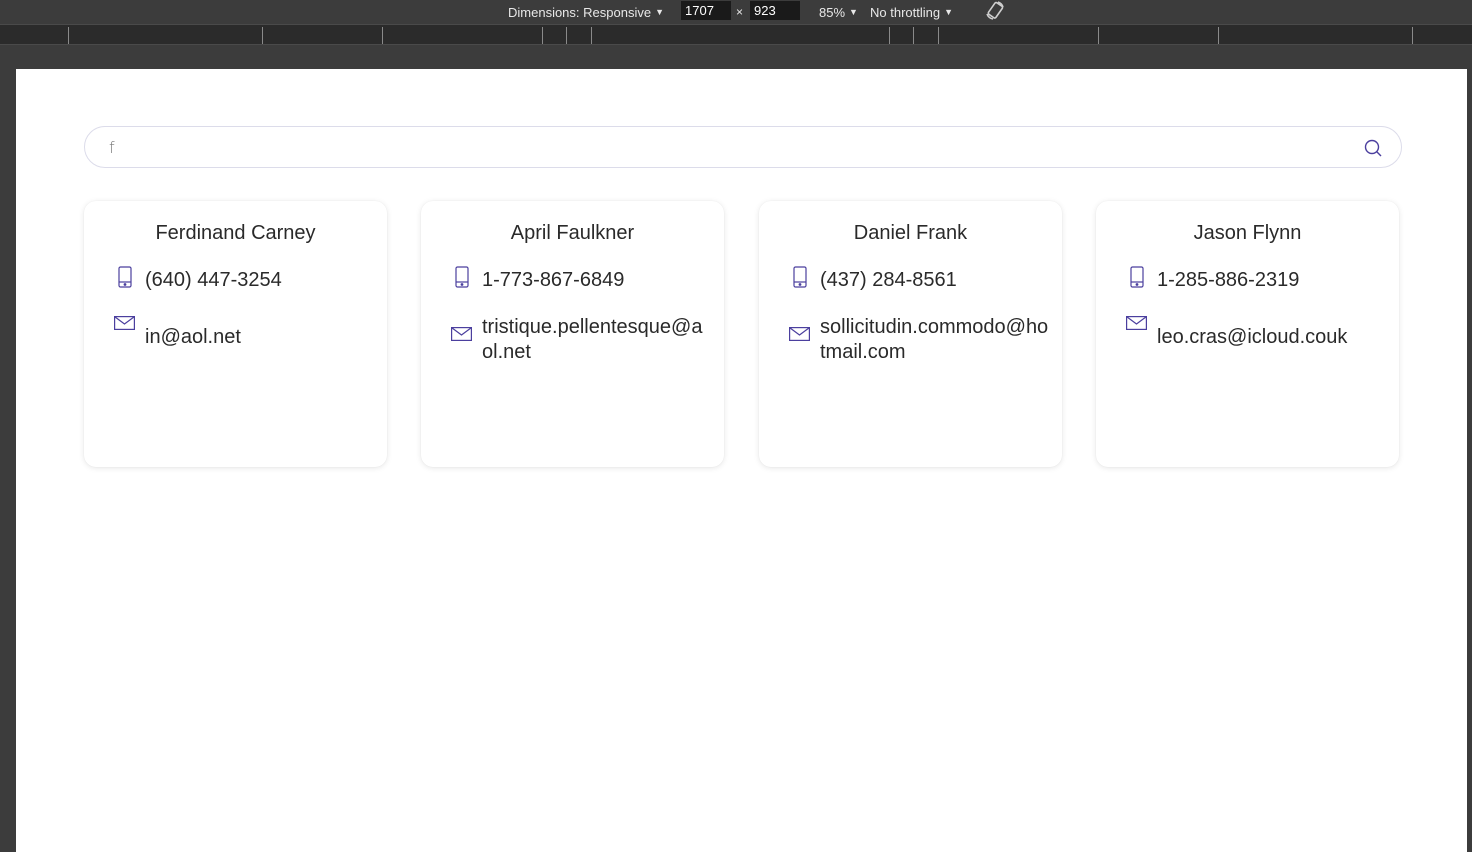 The image size is (1472, 852). Describe the element at coordinates (910, 233) in the screenshot. I see `contact-name: Daniel Frank` at that location.